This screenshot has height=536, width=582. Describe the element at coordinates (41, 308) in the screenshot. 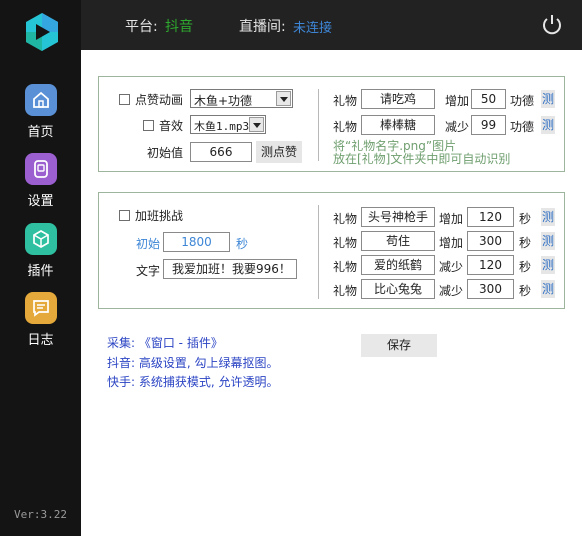

I see `log-icon` at that location.